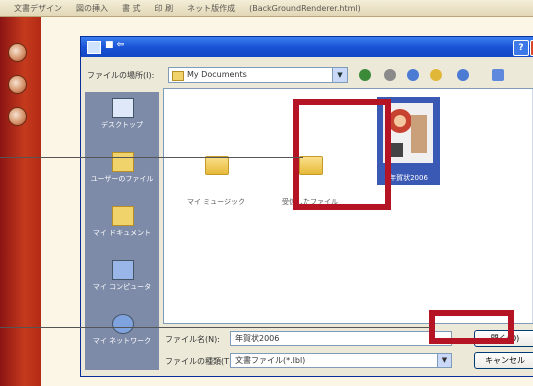 The width and height of the screenshot is (533, 386). What do you see at coordinates (121, 75) in the screenshot?
I see `look-in-label: ファイルの場所(I):` at bounding box center [121, 75].